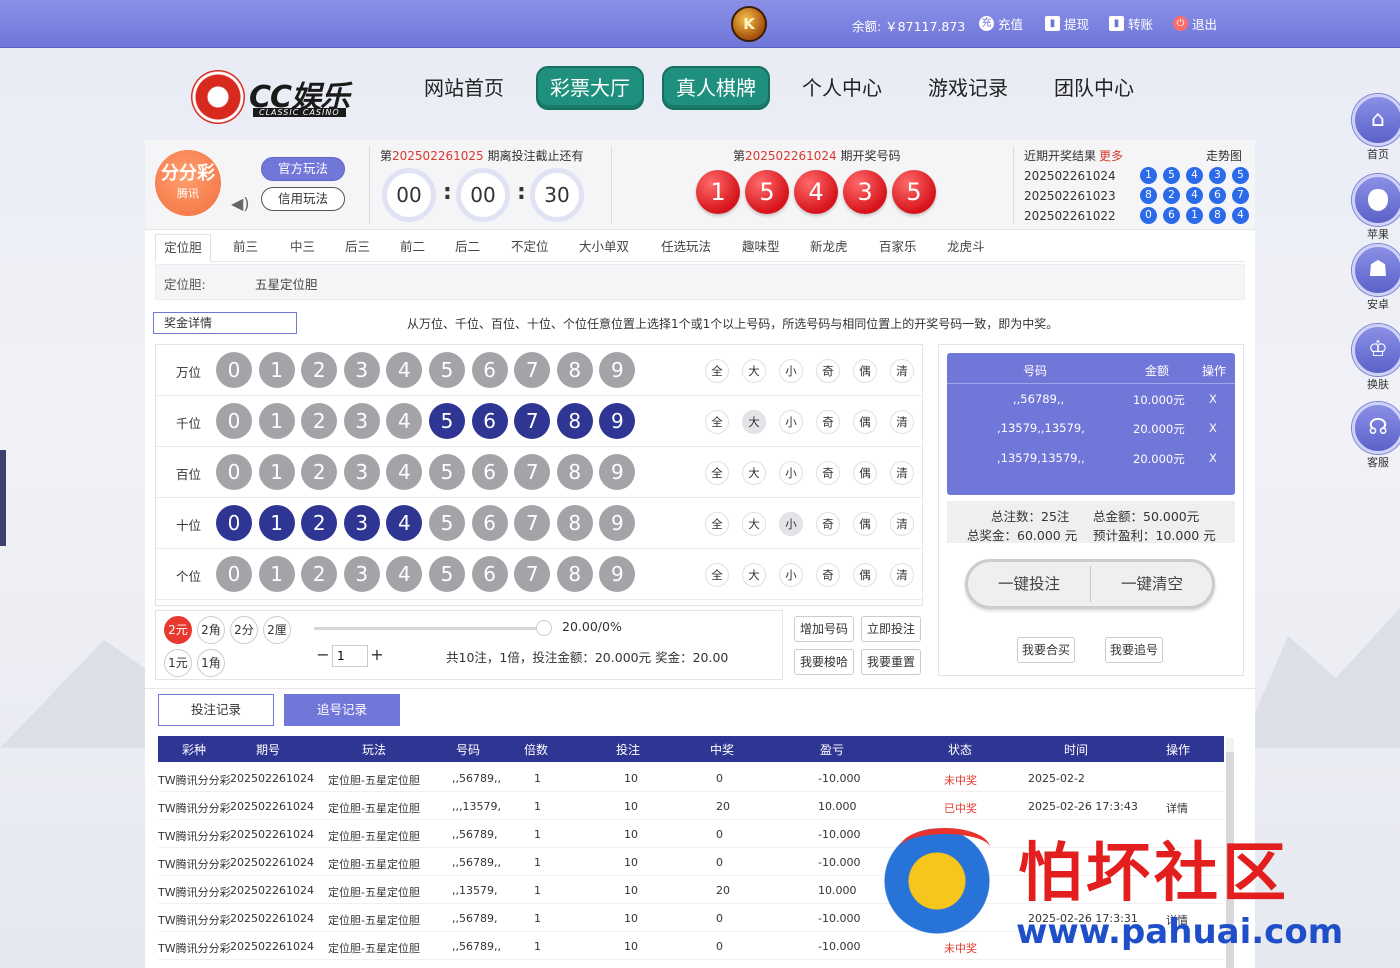 This screenshot has height=968, width=1400. What do you see at coordinates (433, 628) in the screenshot?
I see `rebate-slider` at bounding box center [433, 628].